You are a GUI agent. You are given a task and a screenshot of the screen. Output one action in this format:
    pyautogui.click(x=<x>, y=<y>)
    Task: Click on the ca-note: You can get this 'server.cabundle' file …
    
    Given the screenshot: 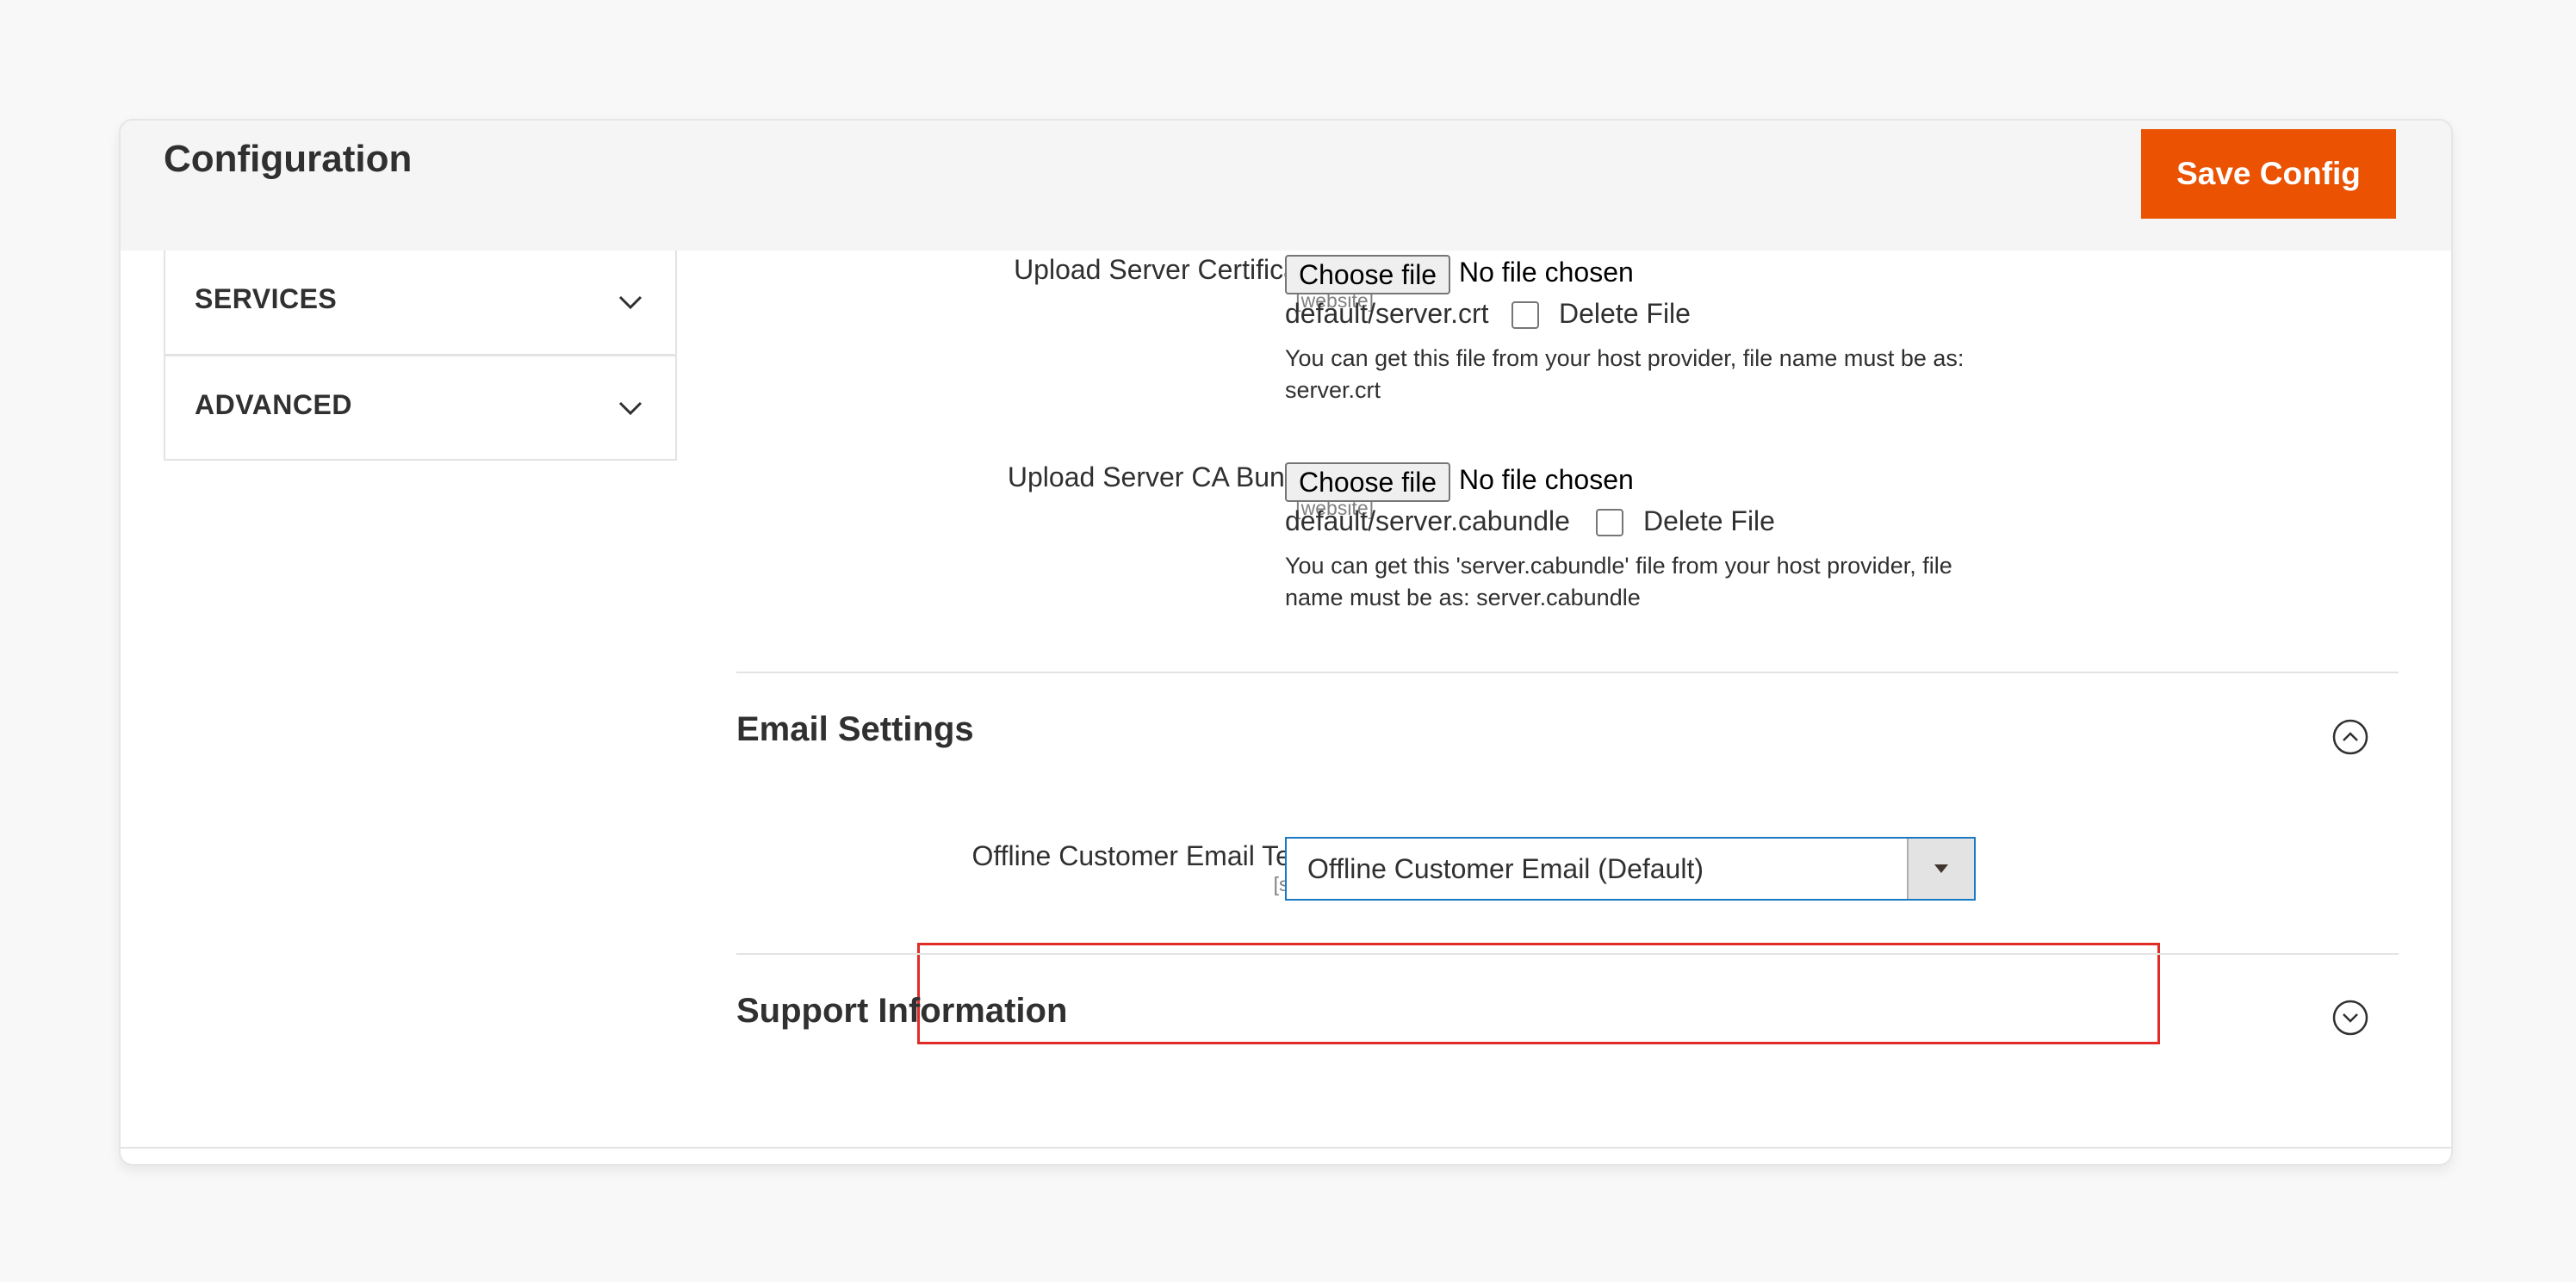 What is the action you would take?
    pyautogui.click(x=1618, y=581)
    